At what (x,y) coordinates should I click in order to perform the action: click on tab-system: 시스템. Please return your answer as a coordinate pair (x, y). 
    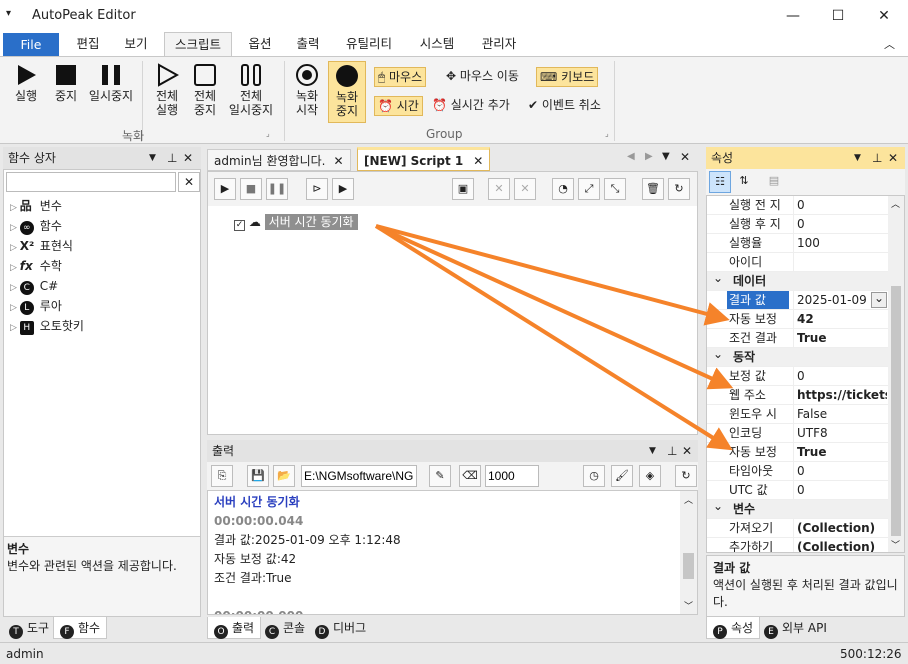
    Looking at the image, I should click on (437, 44).